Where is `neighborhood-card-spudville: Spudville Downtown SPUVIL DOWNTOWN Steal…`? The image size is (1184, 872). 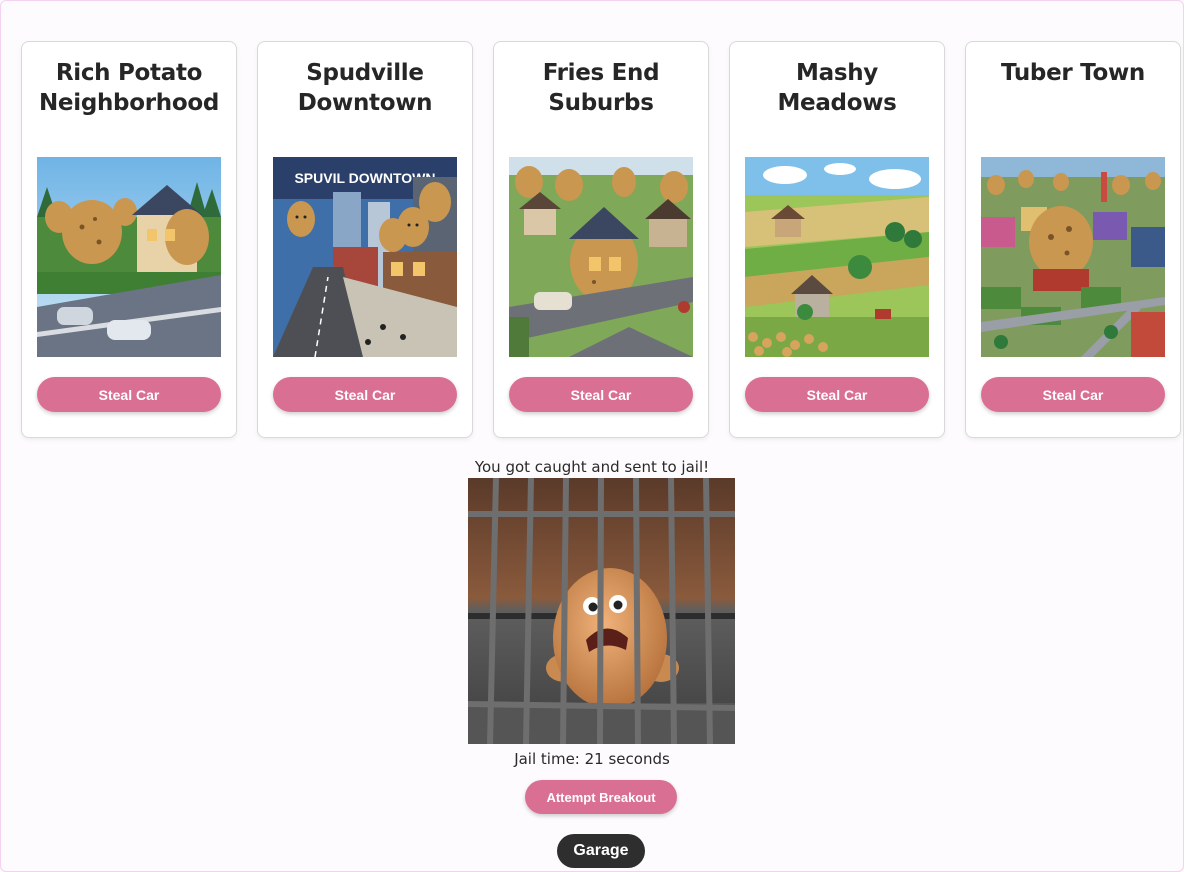 neighborhood-card-spudville: Spudville Downtown SPUVIL DOWNTOWN Steal… is located at coordinates (365, 239).